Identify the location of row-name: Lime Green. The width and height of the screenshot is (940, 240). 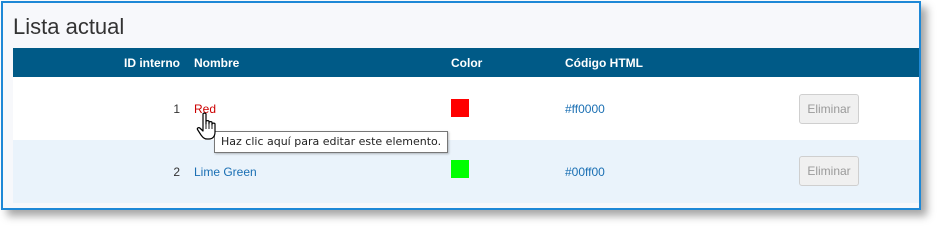
(225, 172).